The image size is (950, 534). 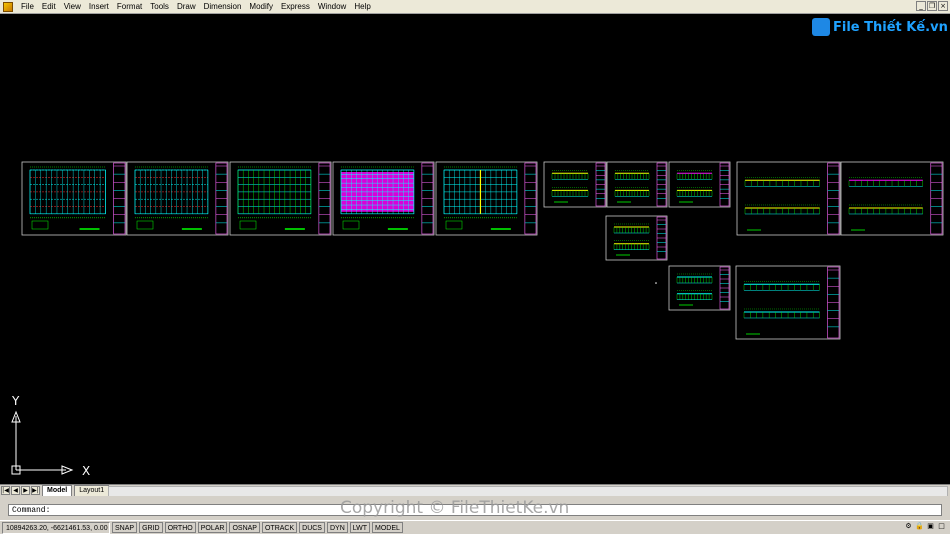 What do you see at coordinates (360, 527) in the screenshot?
I see `lwt-toggle: LWT` at bounding box center [360, 527].